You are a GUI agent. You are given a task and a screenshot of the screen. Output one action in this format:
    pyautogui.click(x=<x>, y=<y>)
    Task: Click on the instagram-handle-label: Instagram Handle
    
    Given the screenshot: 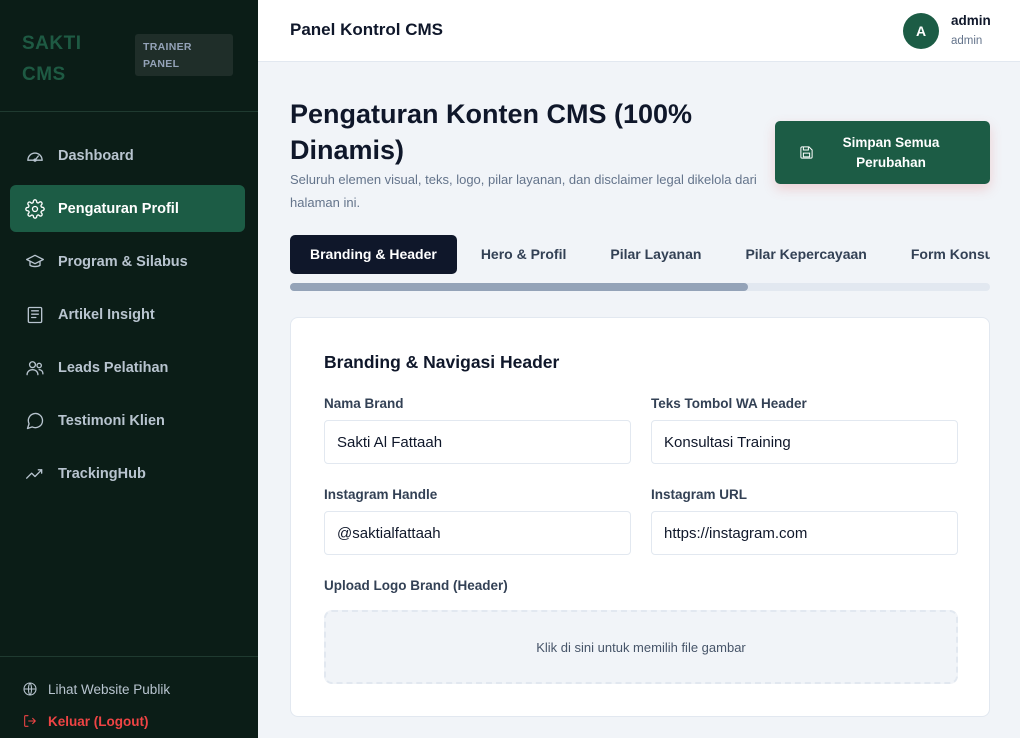 What is the action you would take?
    pyautogui.click(x=381, y=494)
    